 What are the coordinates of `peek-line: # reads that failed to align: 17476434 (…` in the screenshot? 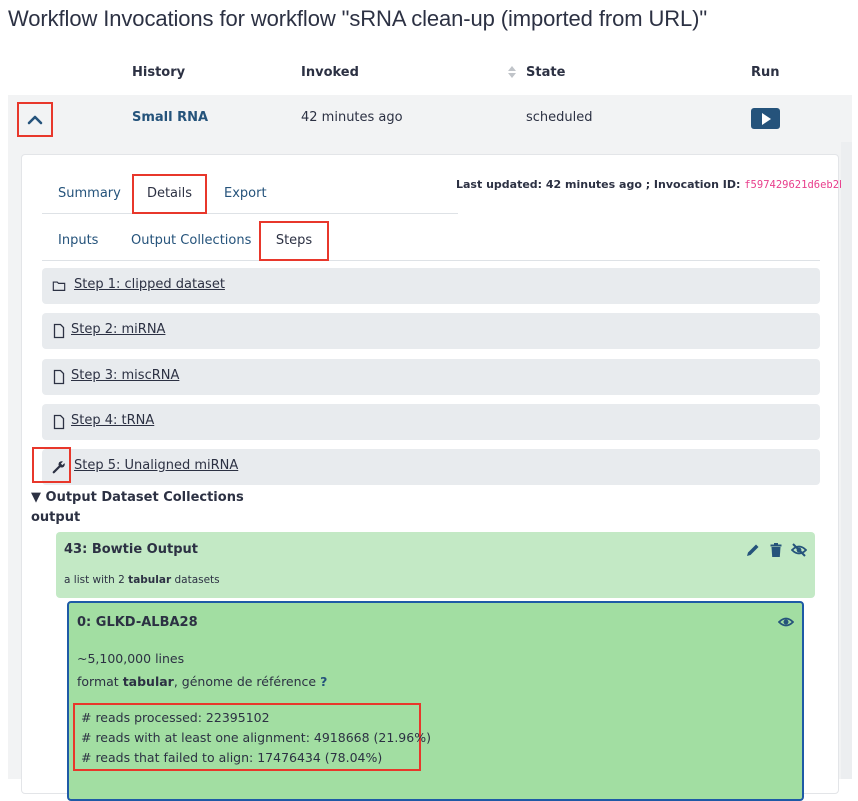 It's located at (232, 757).